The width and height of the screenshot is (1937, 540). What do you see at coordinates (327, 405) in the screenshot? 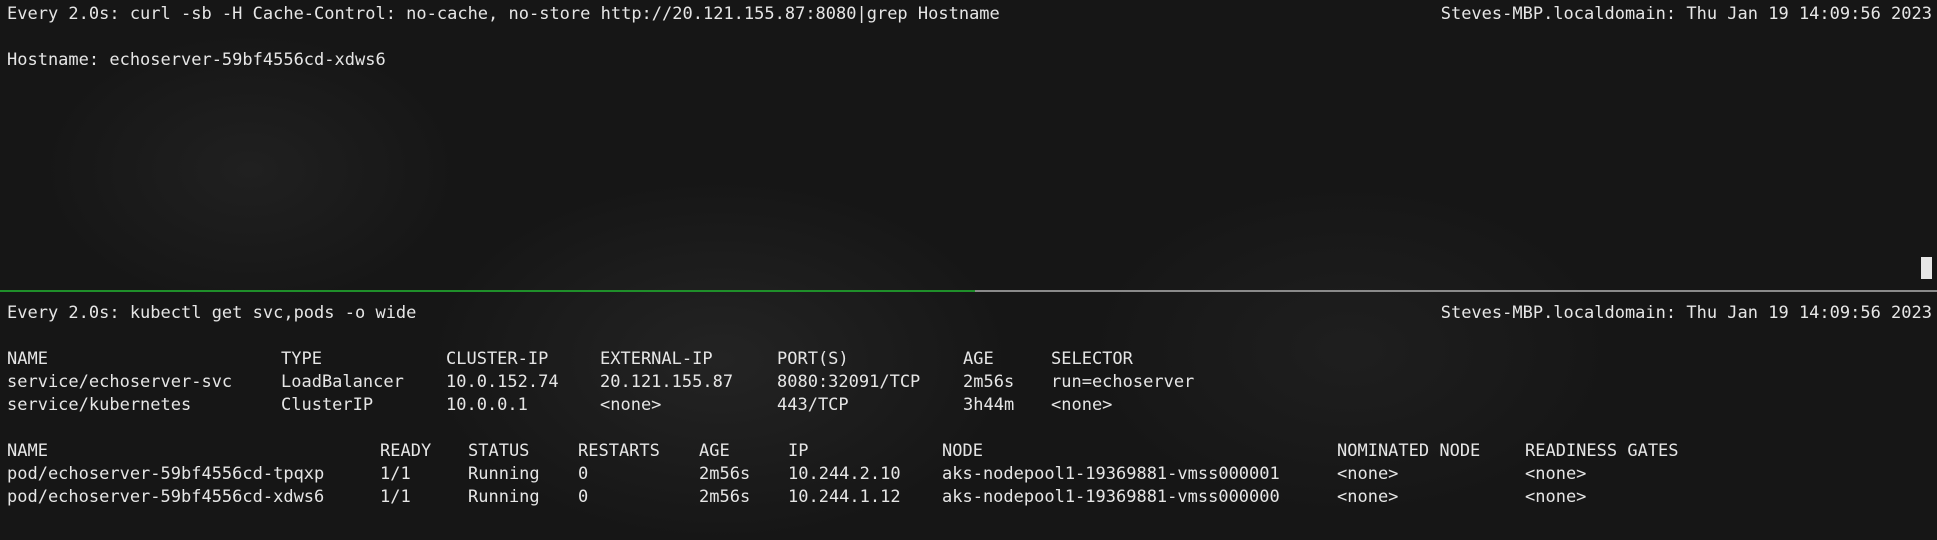
I see `service-type: ClusterIP` at bounding box center [327, 405].